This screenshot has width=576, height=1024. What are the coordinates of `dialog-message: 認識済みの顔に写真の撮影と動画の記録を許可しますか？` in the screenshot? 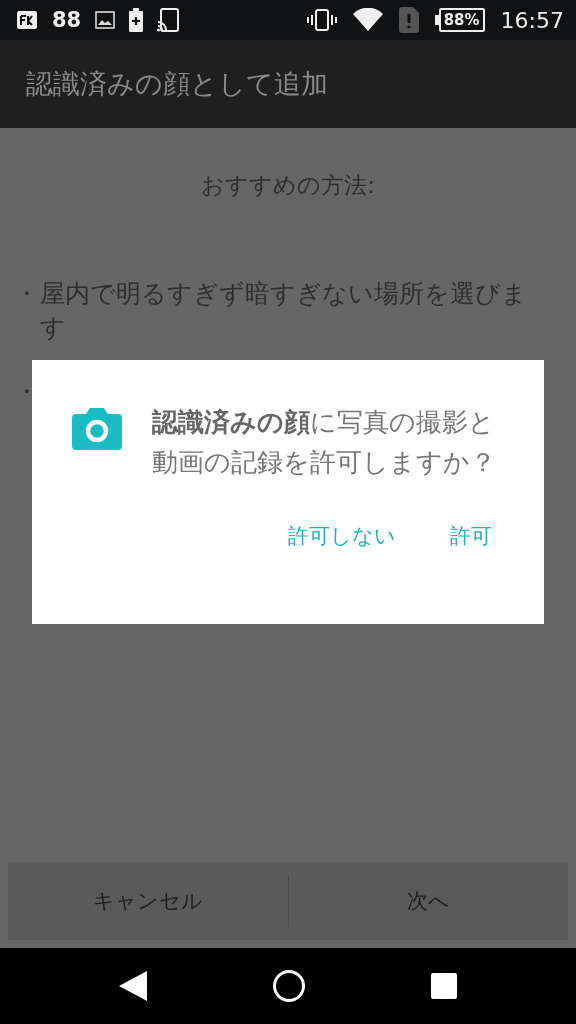 It's located at (324, 442).